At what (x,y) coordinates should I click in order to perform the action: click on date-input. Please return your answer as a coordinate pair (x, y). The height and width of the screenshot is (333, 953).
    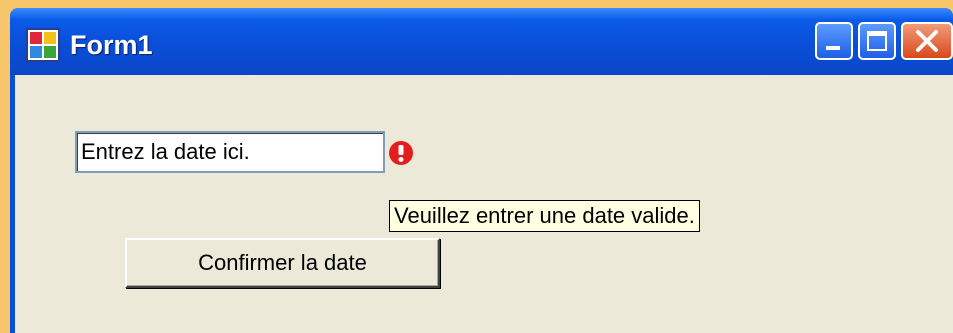
    Looking at the image, I should click on (230, 152).